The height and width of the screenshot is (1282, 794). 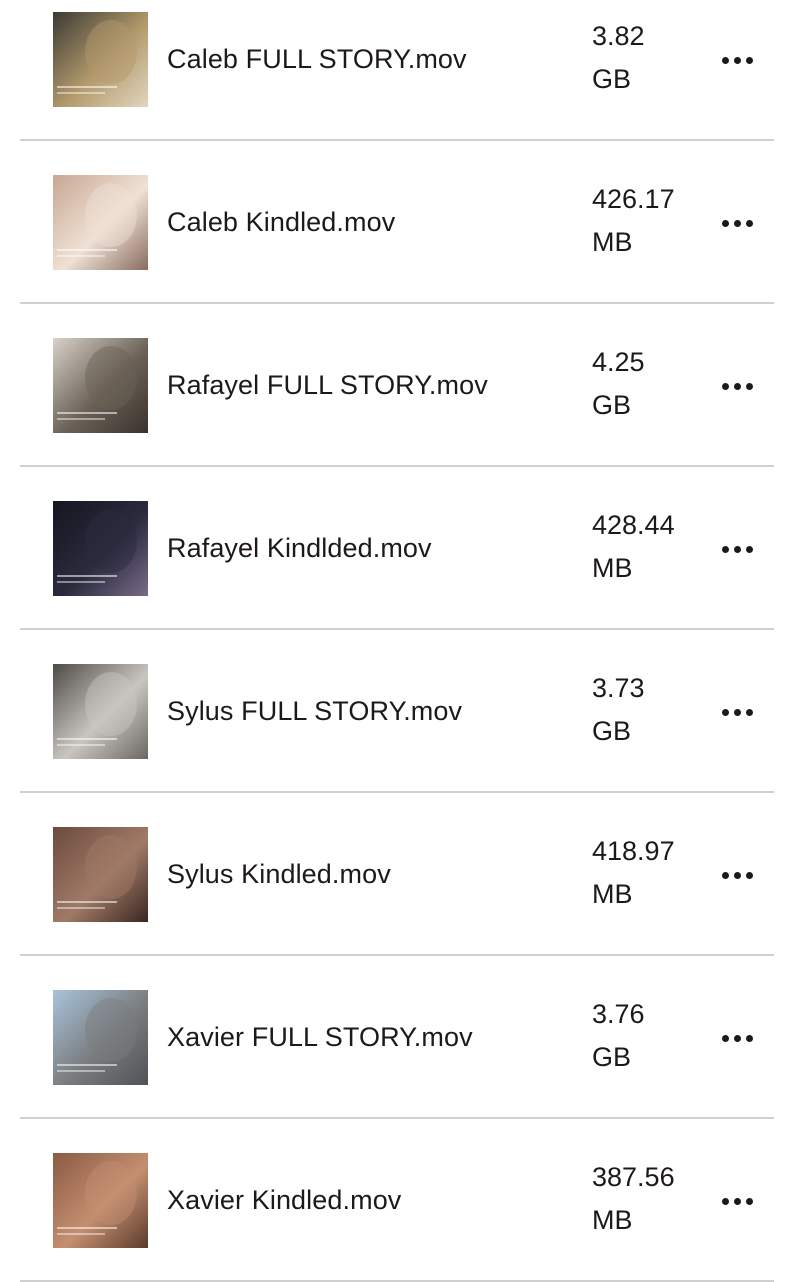 What do you see at coordinates (299, 548) in the screenshot?
I see `file-name: Rafayel Kindlded.mov` at bounding box center [299, 548].